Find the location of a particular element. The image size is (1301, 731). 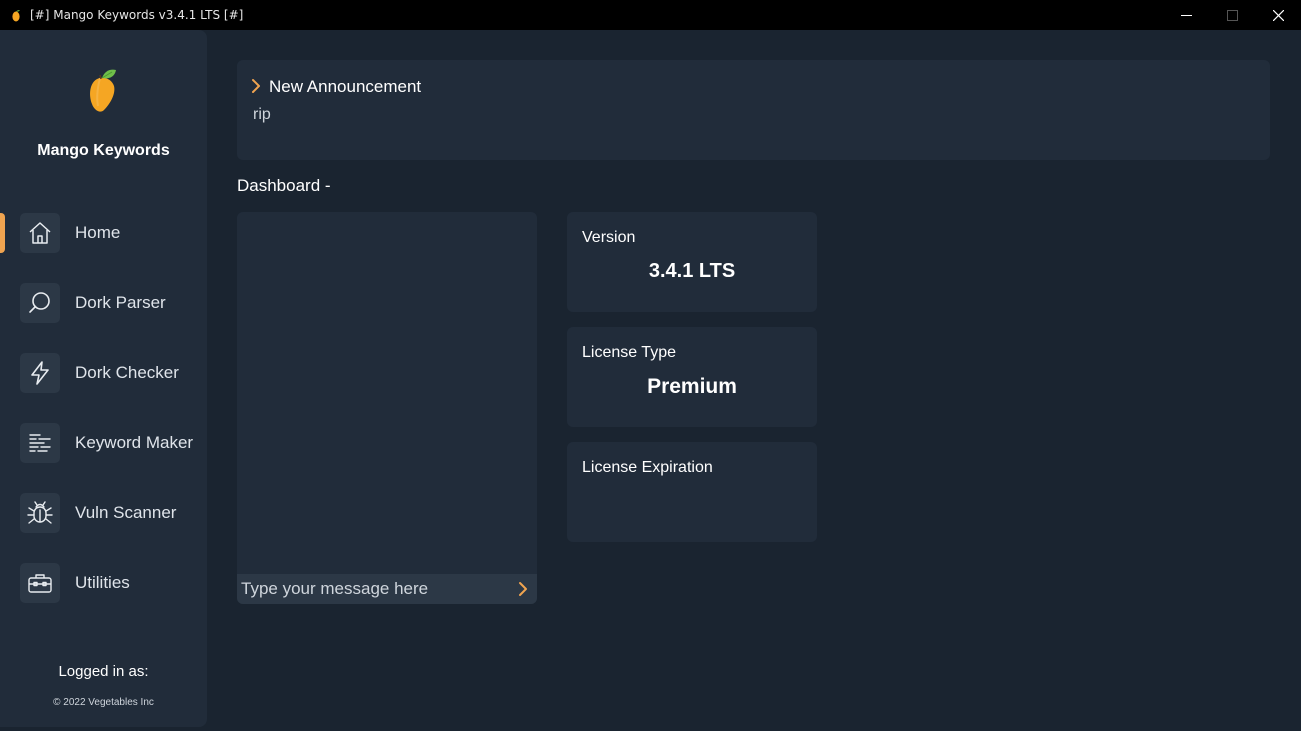

chevron-right-icon is located at coordinates (256, 88).